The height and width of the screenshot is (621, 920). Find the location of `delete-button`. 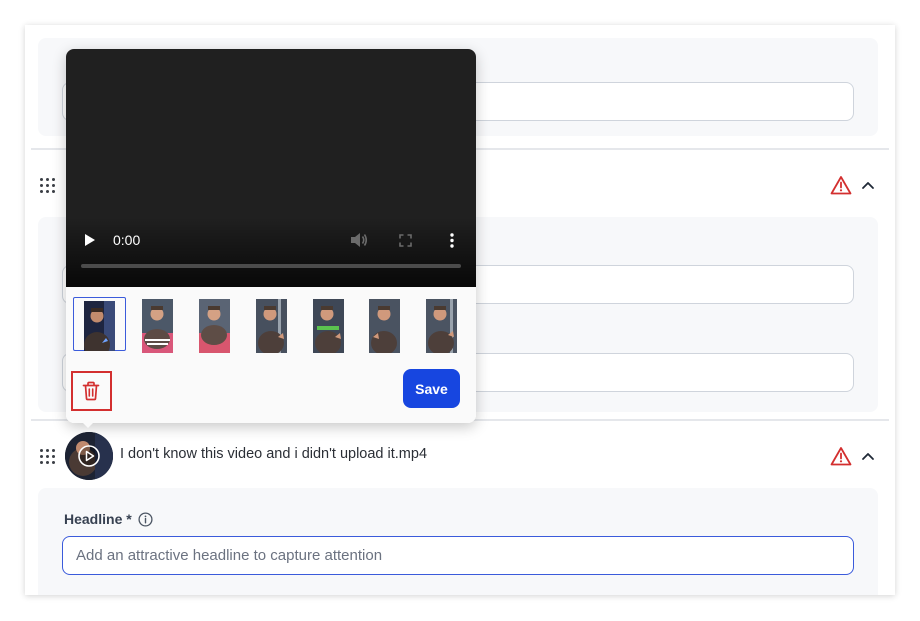

delete-button is located at coordinates (91, 391).